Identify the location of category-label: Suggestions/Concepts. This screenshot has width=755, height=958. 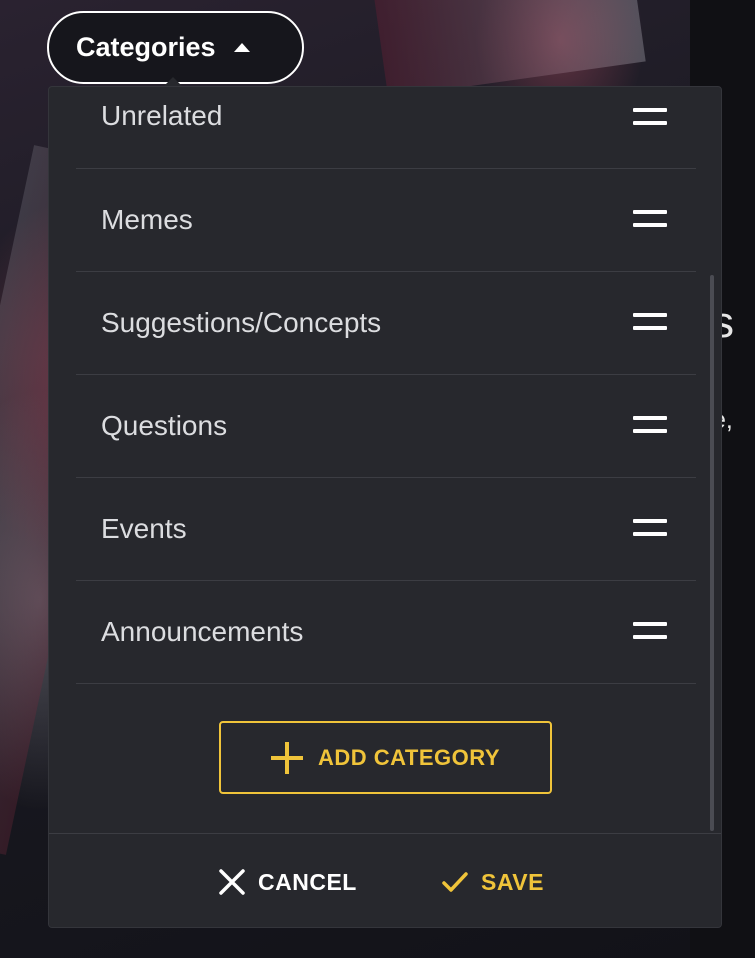
(241, 322).